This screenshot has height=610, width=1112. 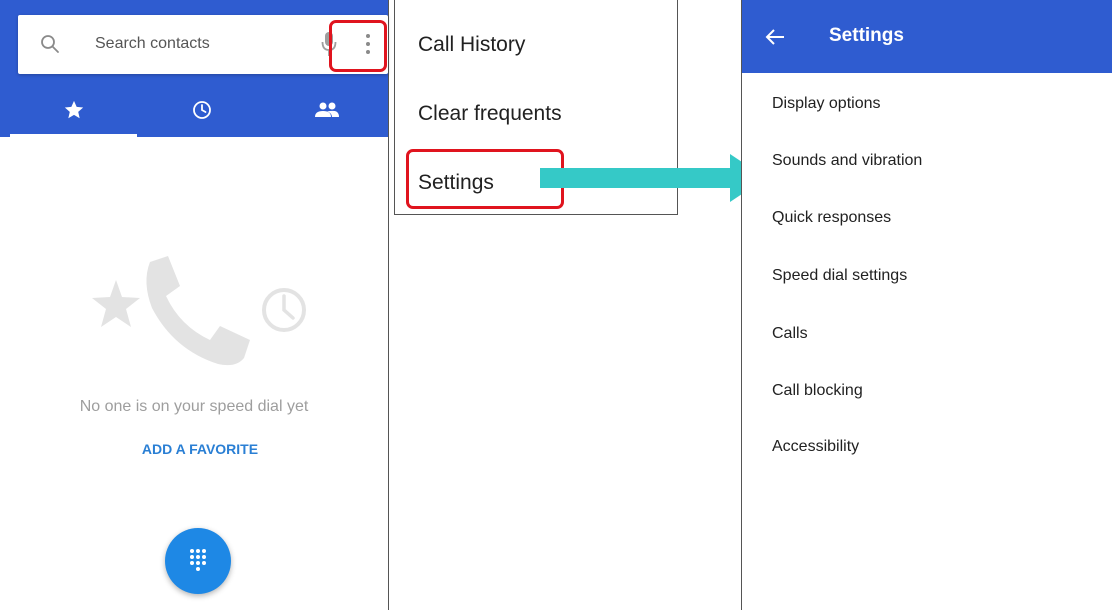 I want to click on selected-tab-indicator, so click(x=73, y=135).